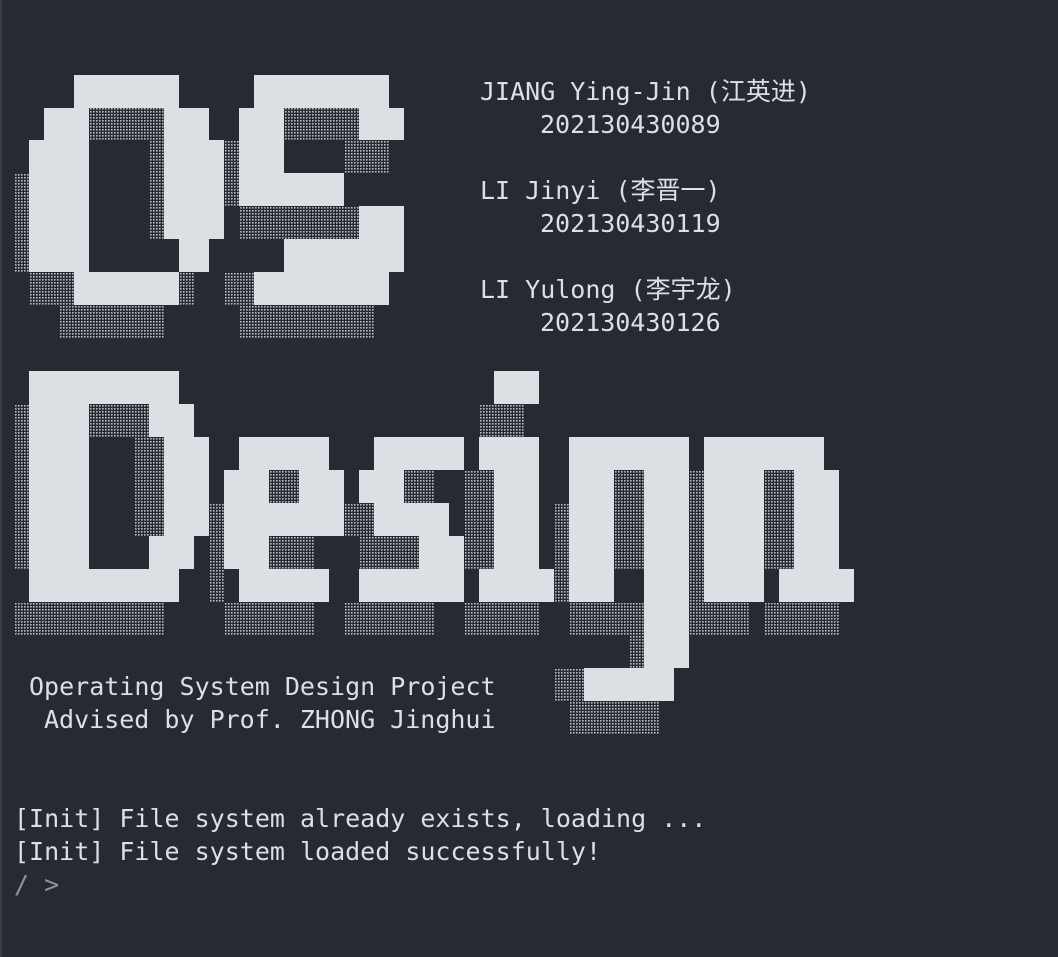 Image resolution: width=1058 pixels, height=957 pixels. What do you see at coordinates (630, 223) in the screenshot?
I see `credit-id-2: 202130430119` at bounding box center [630, 223].